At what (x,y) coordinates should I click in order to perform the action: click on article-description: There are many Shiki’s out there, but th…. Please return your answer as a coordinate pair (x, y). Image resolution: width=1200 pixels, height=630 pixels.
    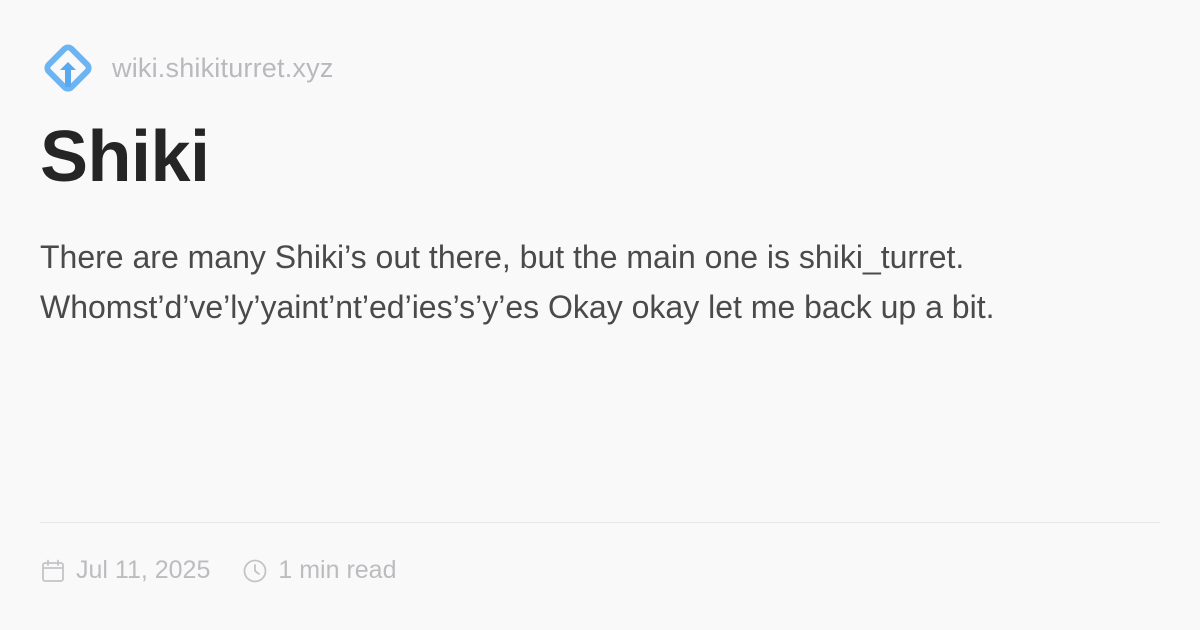
    Looking at the image, I should click on (517, 282).